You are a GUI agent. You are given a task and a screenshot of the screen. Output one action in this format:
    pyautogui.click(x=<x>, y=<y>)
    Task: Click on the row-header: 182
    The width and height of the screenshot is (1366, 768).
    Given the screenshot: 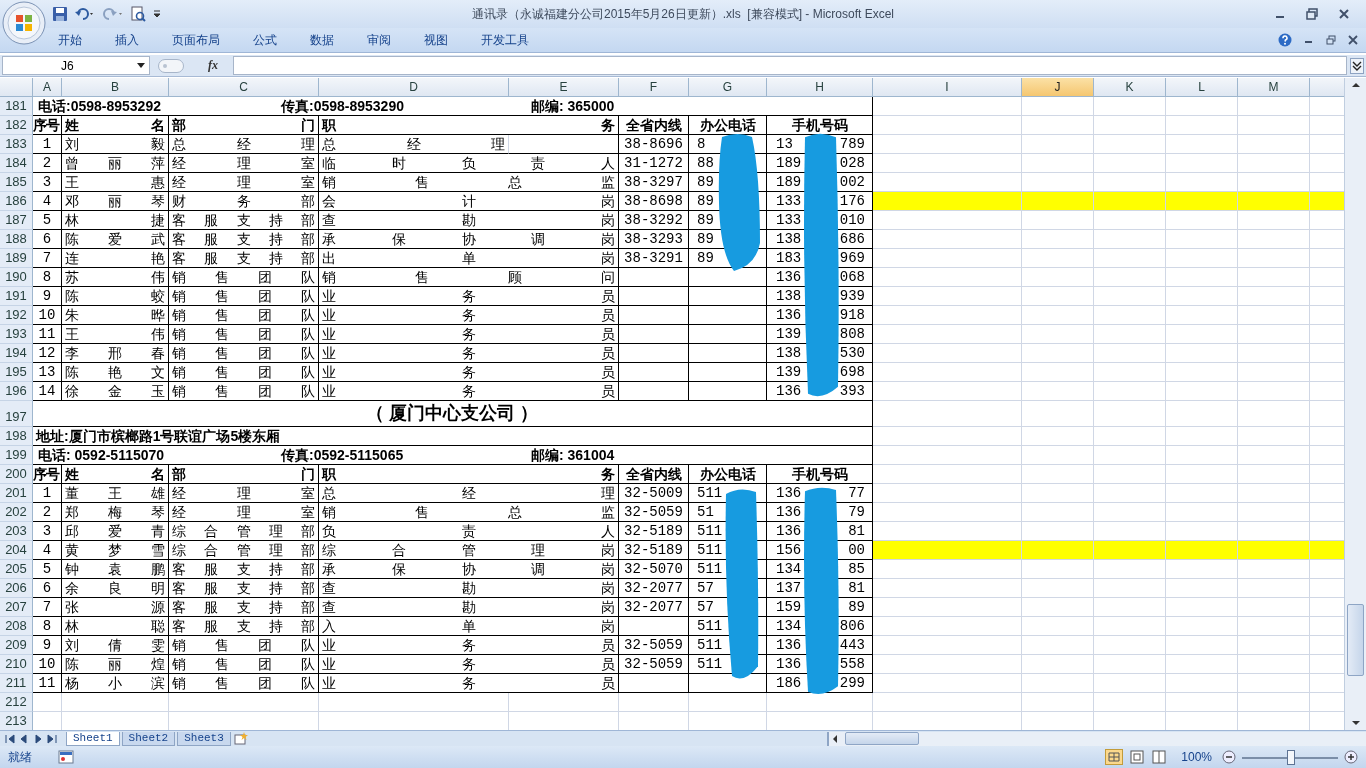 What is the action you would take?
    pyautogui.click(x=16, y=125)
    